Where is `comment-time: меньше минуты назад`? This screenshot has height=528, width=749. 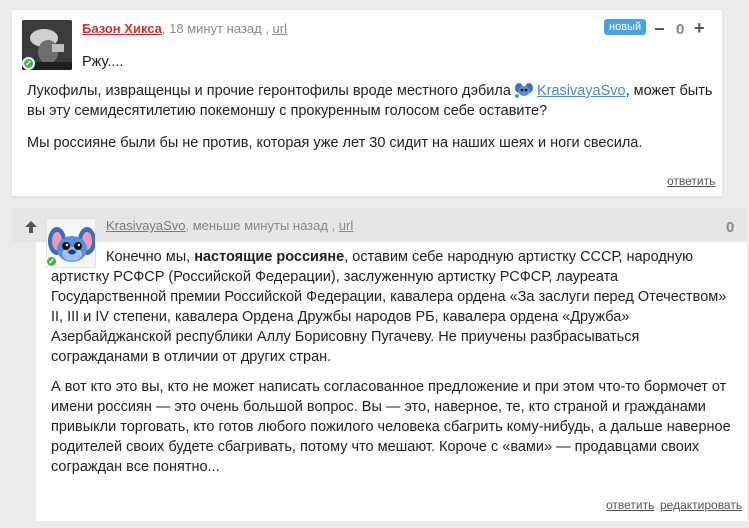
comment-time: меньше минуты назад is located at coordinates (260, 225).